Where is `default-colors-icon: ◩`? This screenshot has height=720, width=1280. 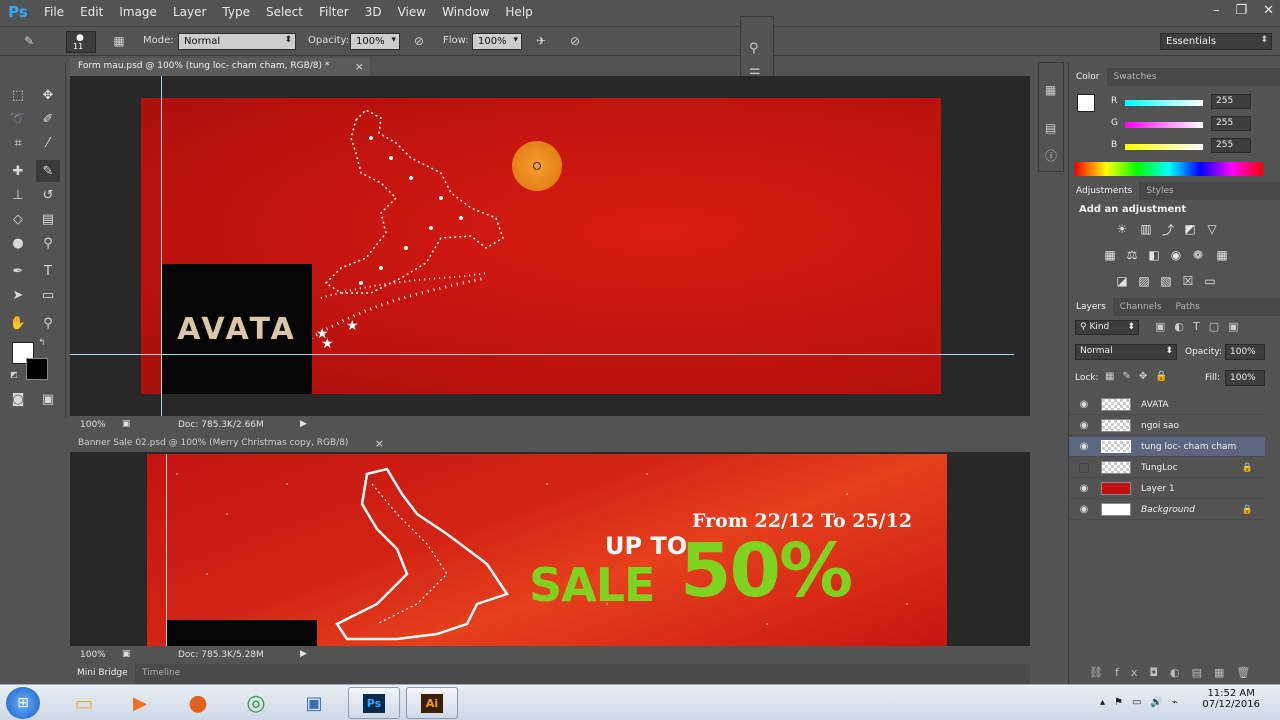
default-colors-icon: ◩ is located at coordinates (14, 374).